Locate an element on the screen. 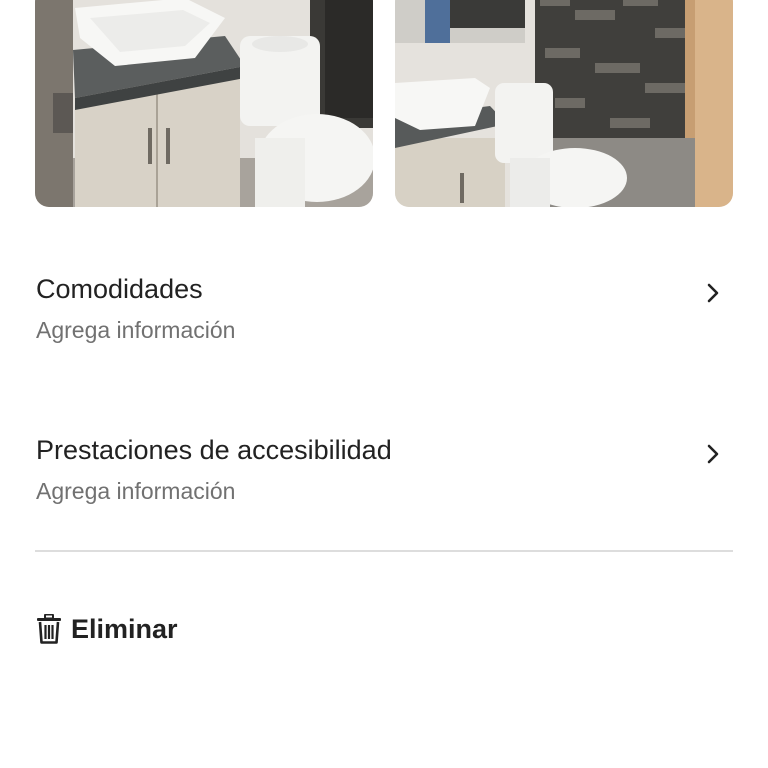 The height and width of the screenshot is (768, 768). bathroom-photo-2-image is located at coordinates (564, 103).